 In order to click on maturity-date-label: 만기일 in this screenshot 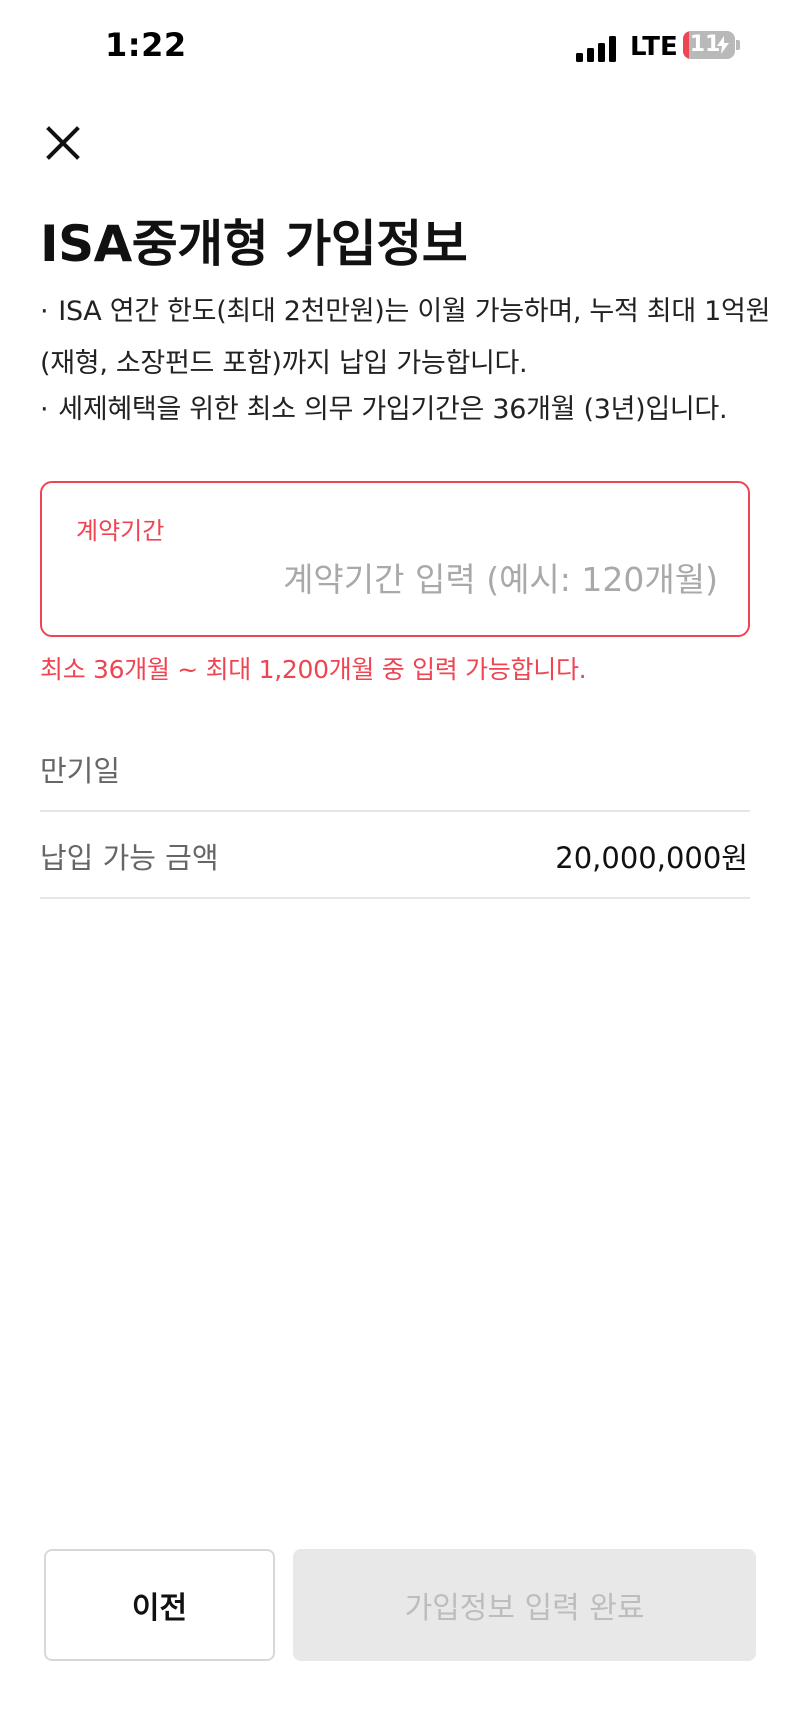, I will do `click(80, 771)`.